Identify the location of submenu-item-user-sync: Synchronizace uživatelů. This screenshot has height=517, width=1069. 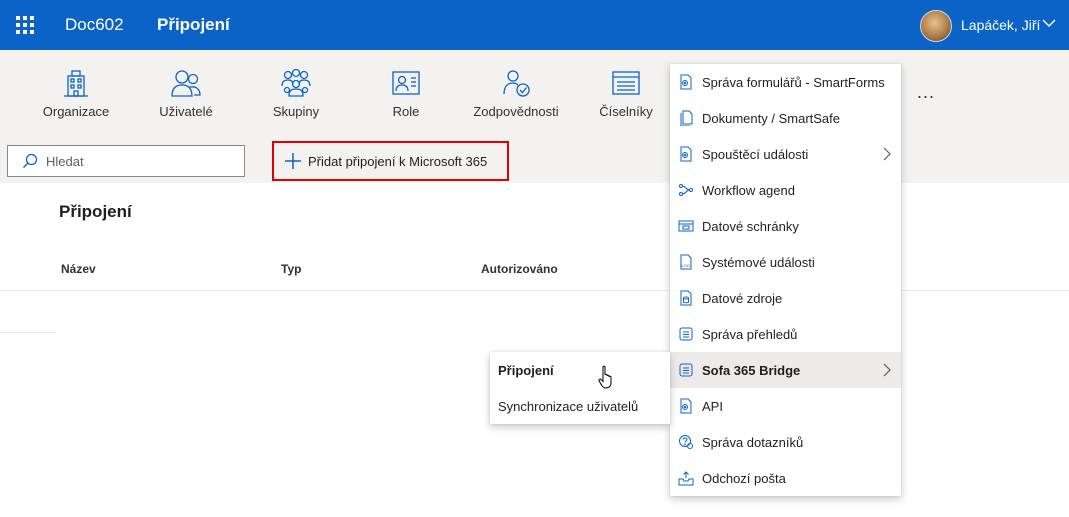
(580, 406).